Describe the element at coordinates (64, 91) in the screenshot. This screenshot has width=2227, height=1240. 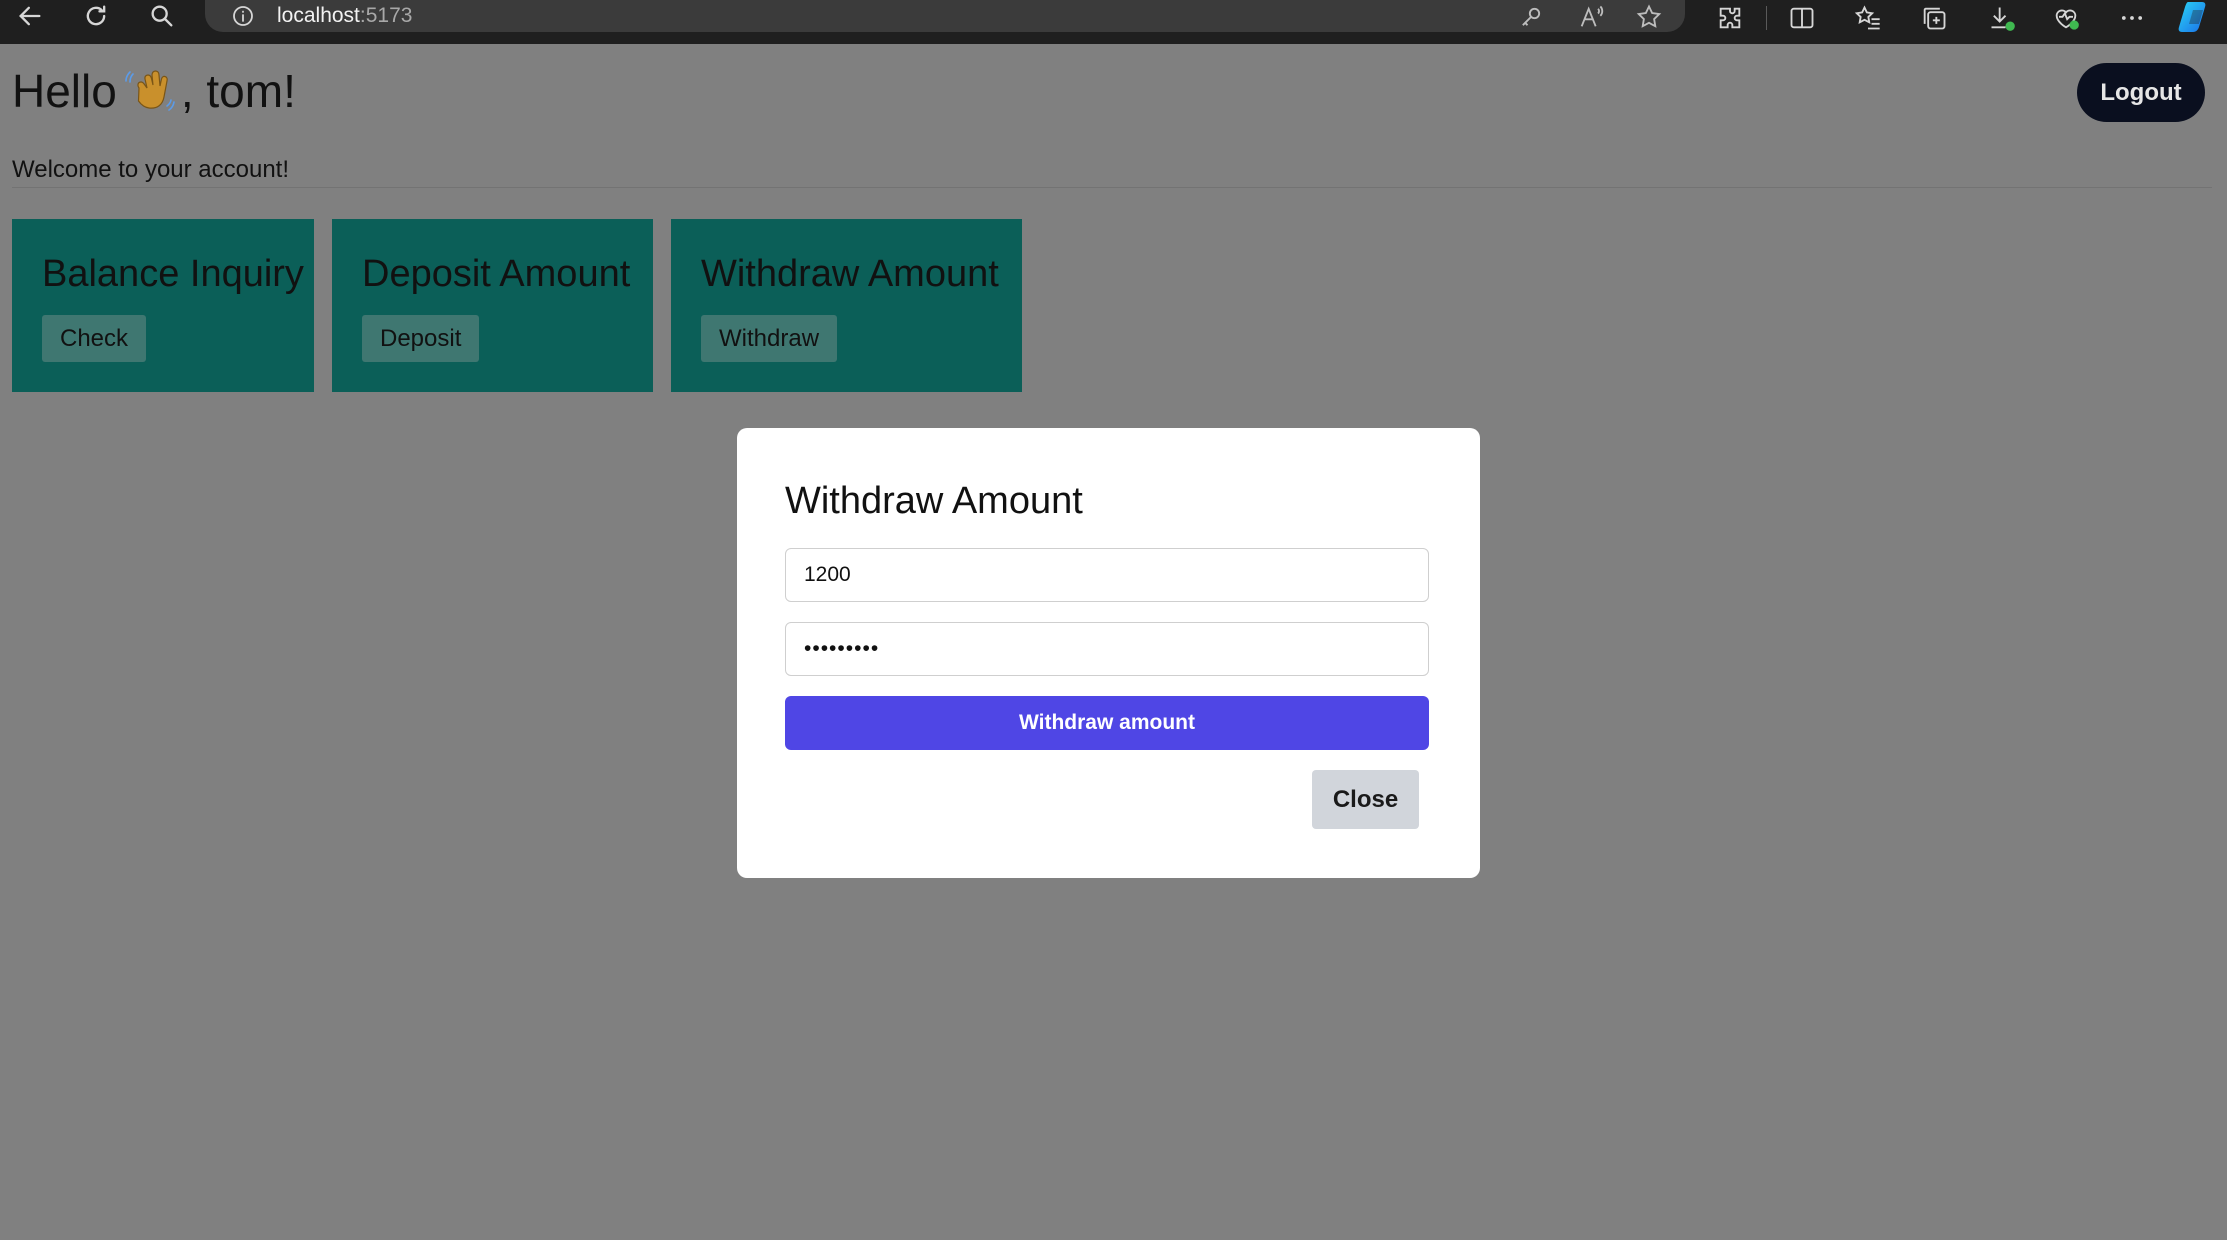
I see `greeting-prefix: Hello` at that location.